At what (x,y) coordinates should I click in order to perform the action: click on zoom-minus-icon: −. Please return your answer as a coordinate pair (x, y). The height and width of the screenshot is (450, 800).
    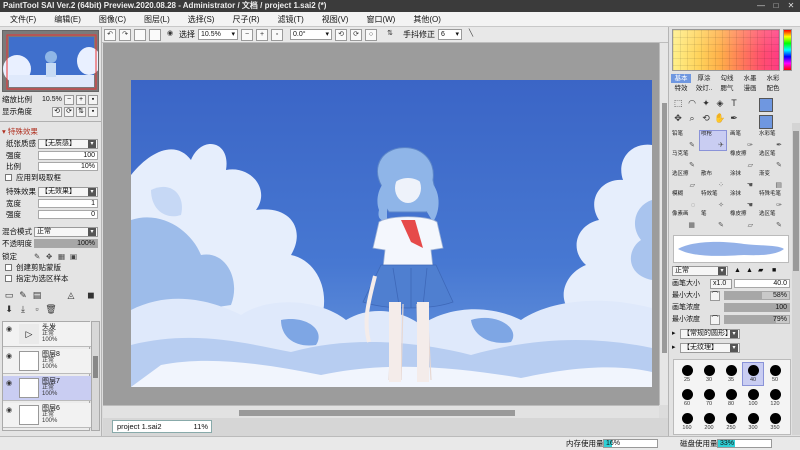
    Looking at the image, I should click on (69, 100).